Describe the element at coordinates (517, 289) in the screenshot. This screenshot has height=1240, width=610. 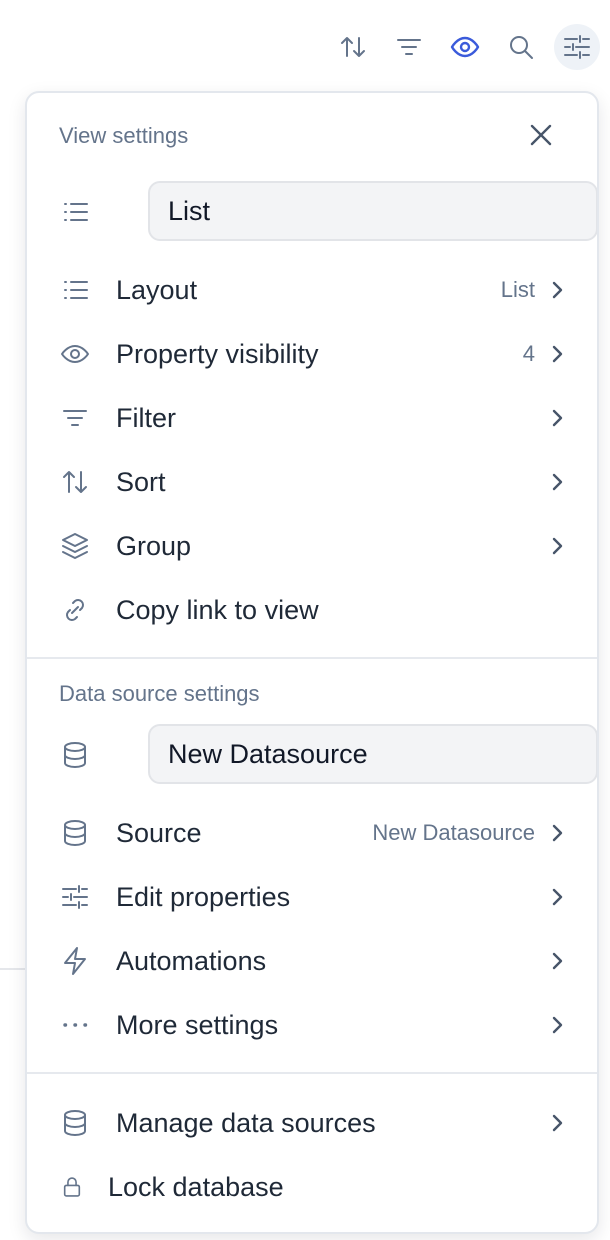
I see `layout-value: List` at that location.